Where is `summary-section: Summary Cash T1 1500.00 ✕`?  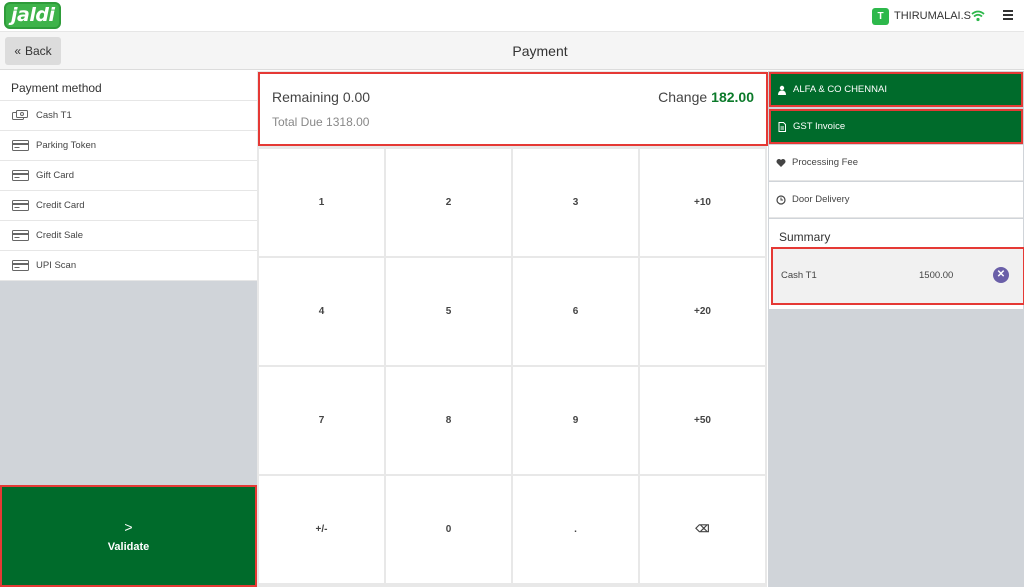 summary-section: Summary Cash T1 1500.00 ✕ is located at coordinates (896, 264).